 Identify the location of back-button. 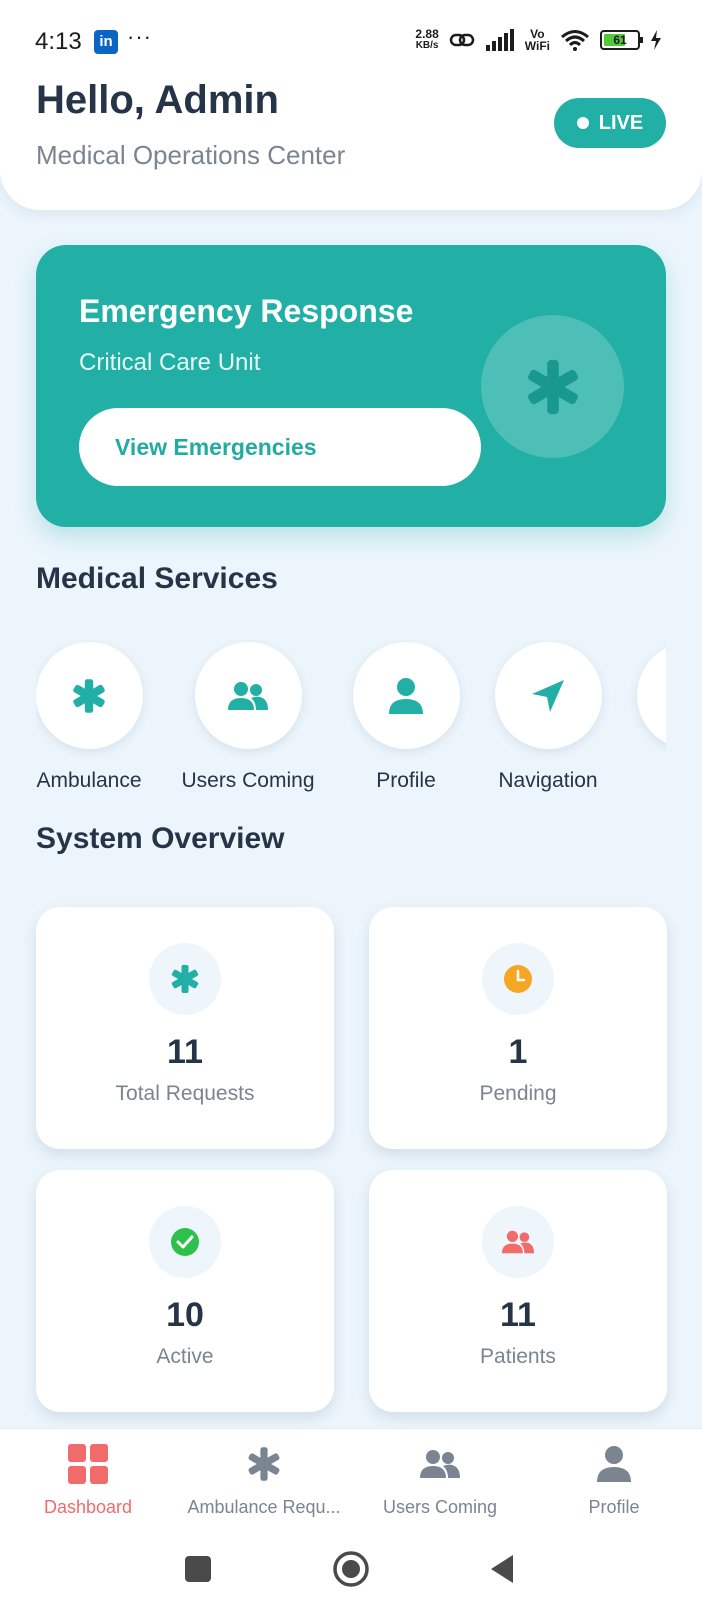
(502, 1569).